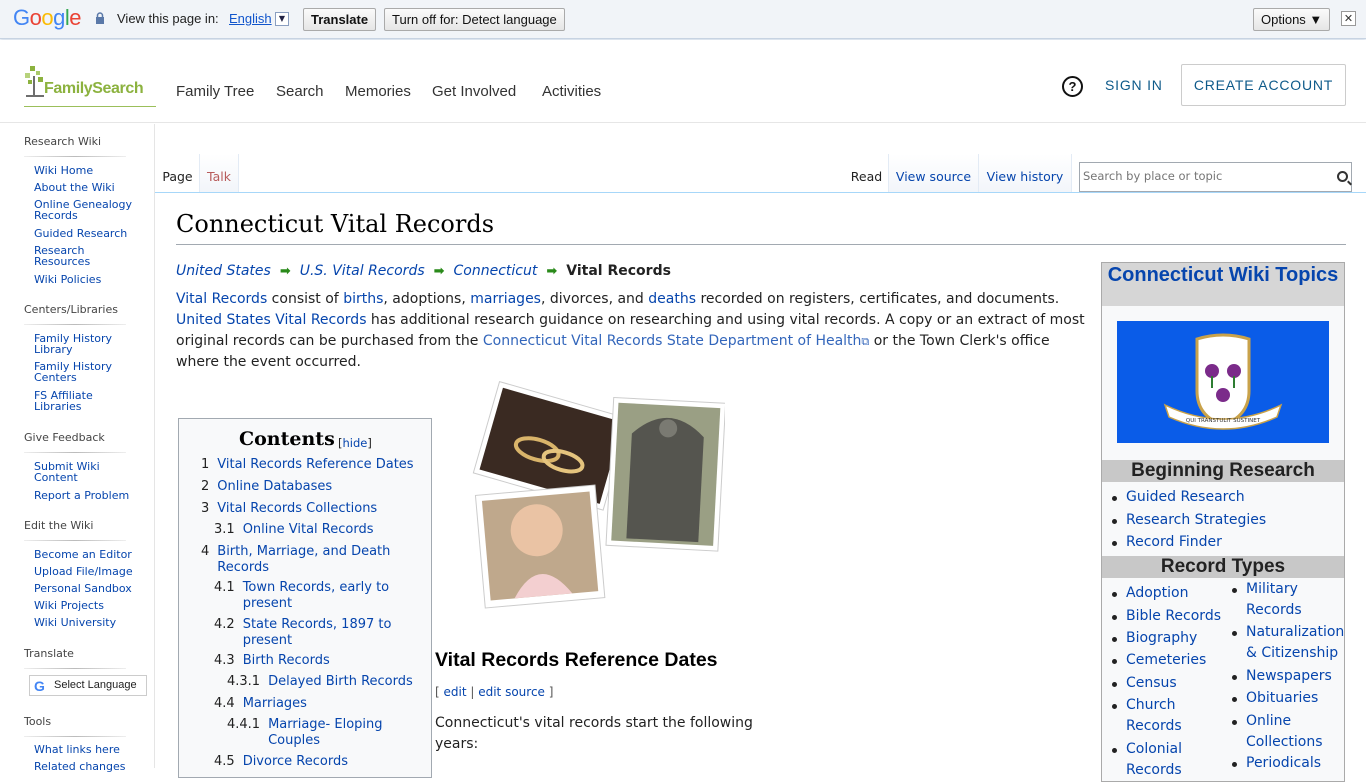  What do you see at coordinates (1279, 600) in the screenshot?
I see `infobox-link-military-records: Military Records` at bounding box center [1279, 600].